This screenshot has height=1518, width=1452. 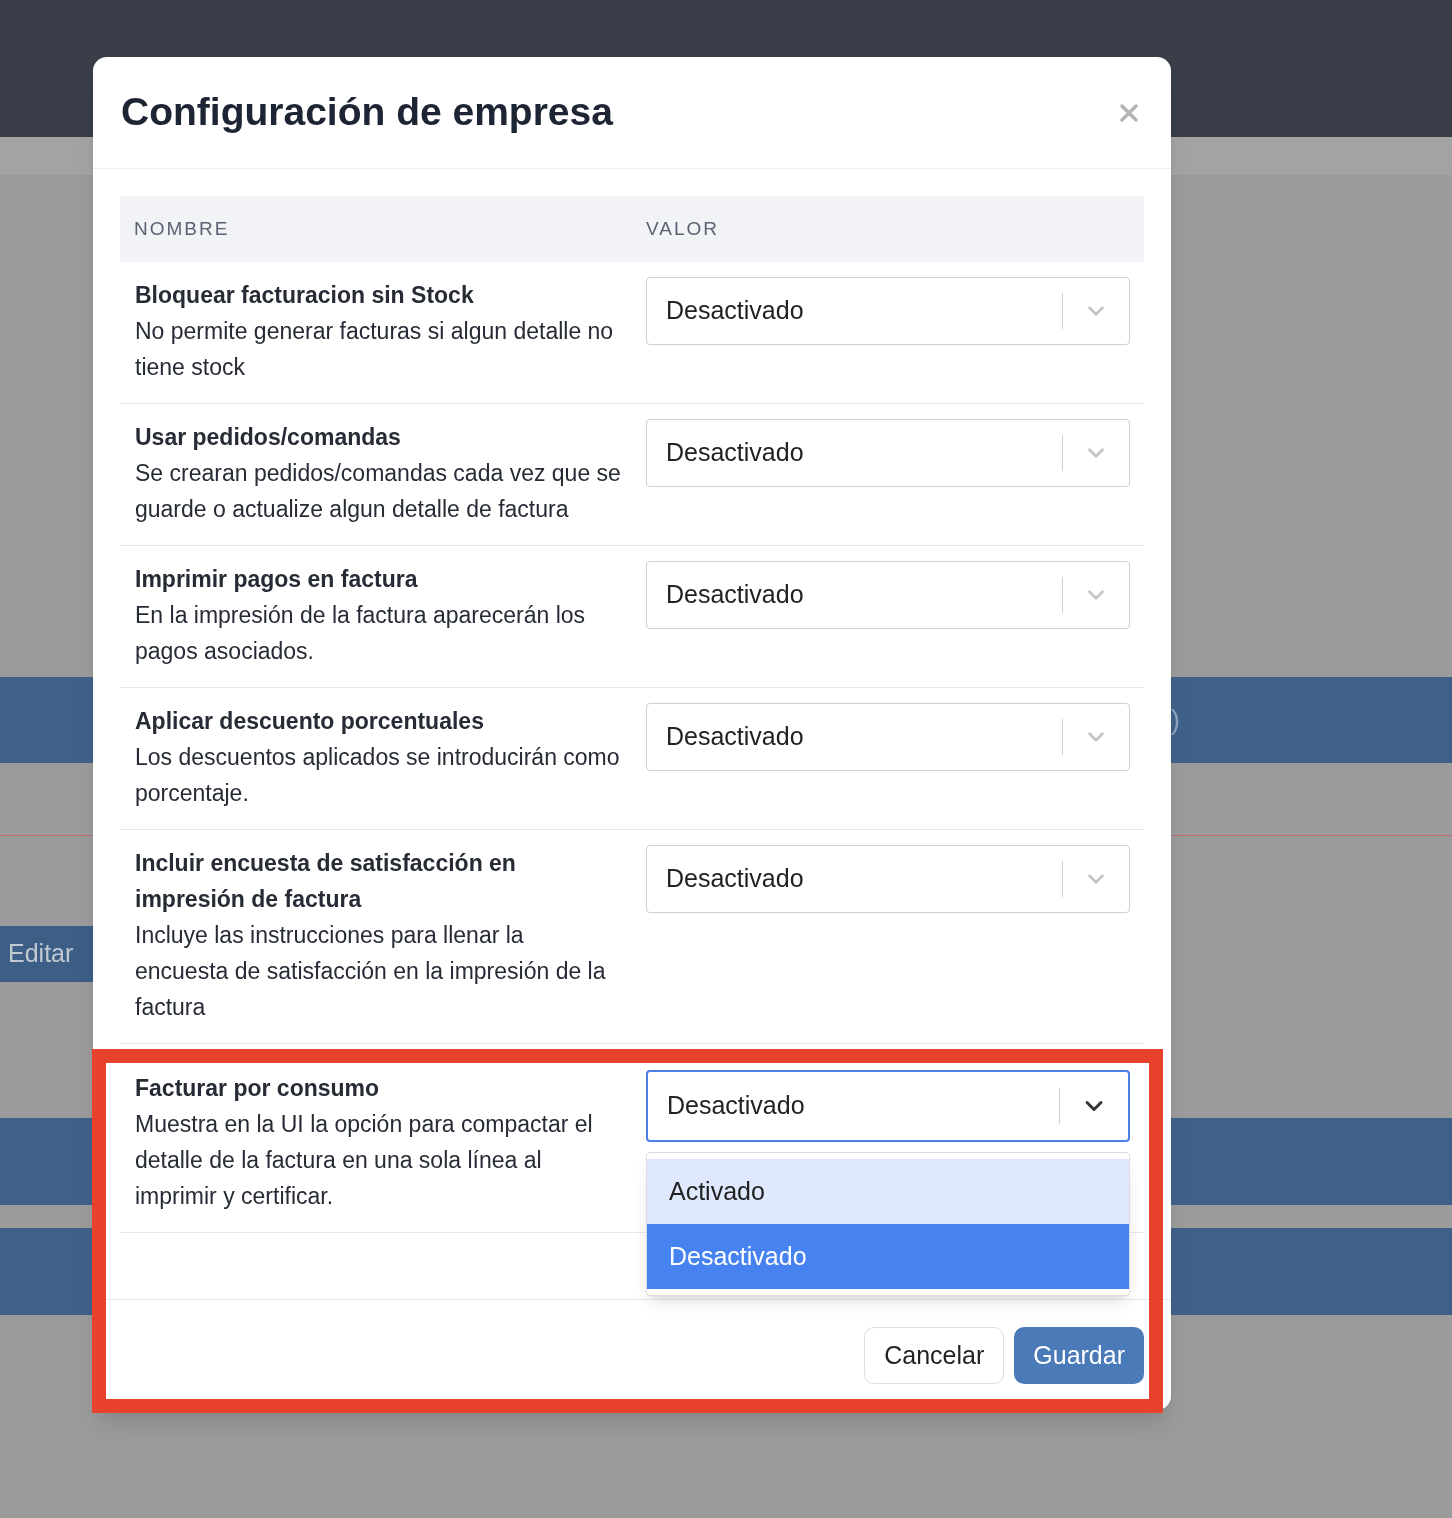 What do you see at coordinates (182, 228) in the screenshot?
I see `column-header: NOMBRE` at bounding box center [182, 228].